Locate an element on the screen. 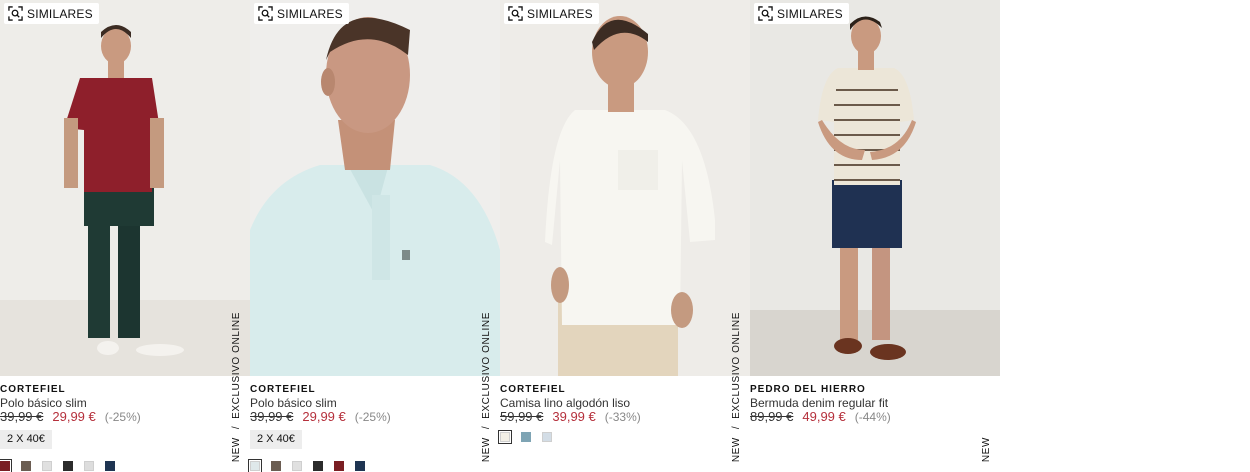  original-price: 59,99 € is located at coordinates (522, 416).